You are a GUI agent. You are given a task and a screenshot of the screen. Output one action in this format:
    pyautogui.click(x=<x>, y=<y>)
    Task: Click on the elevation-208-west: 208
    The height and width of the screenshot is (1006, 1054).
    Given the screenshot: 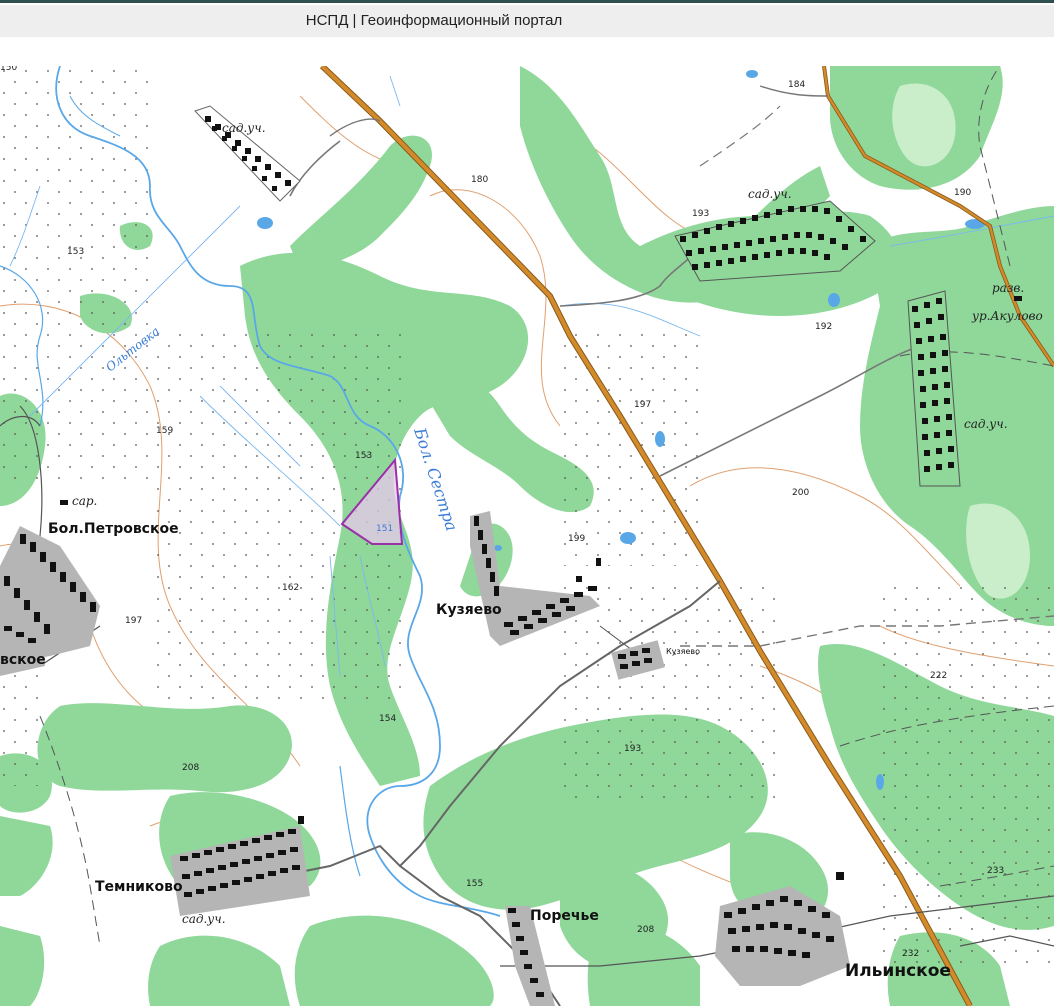 What is the action you would take?
    pyautogui.click(x=190, y=768)
    